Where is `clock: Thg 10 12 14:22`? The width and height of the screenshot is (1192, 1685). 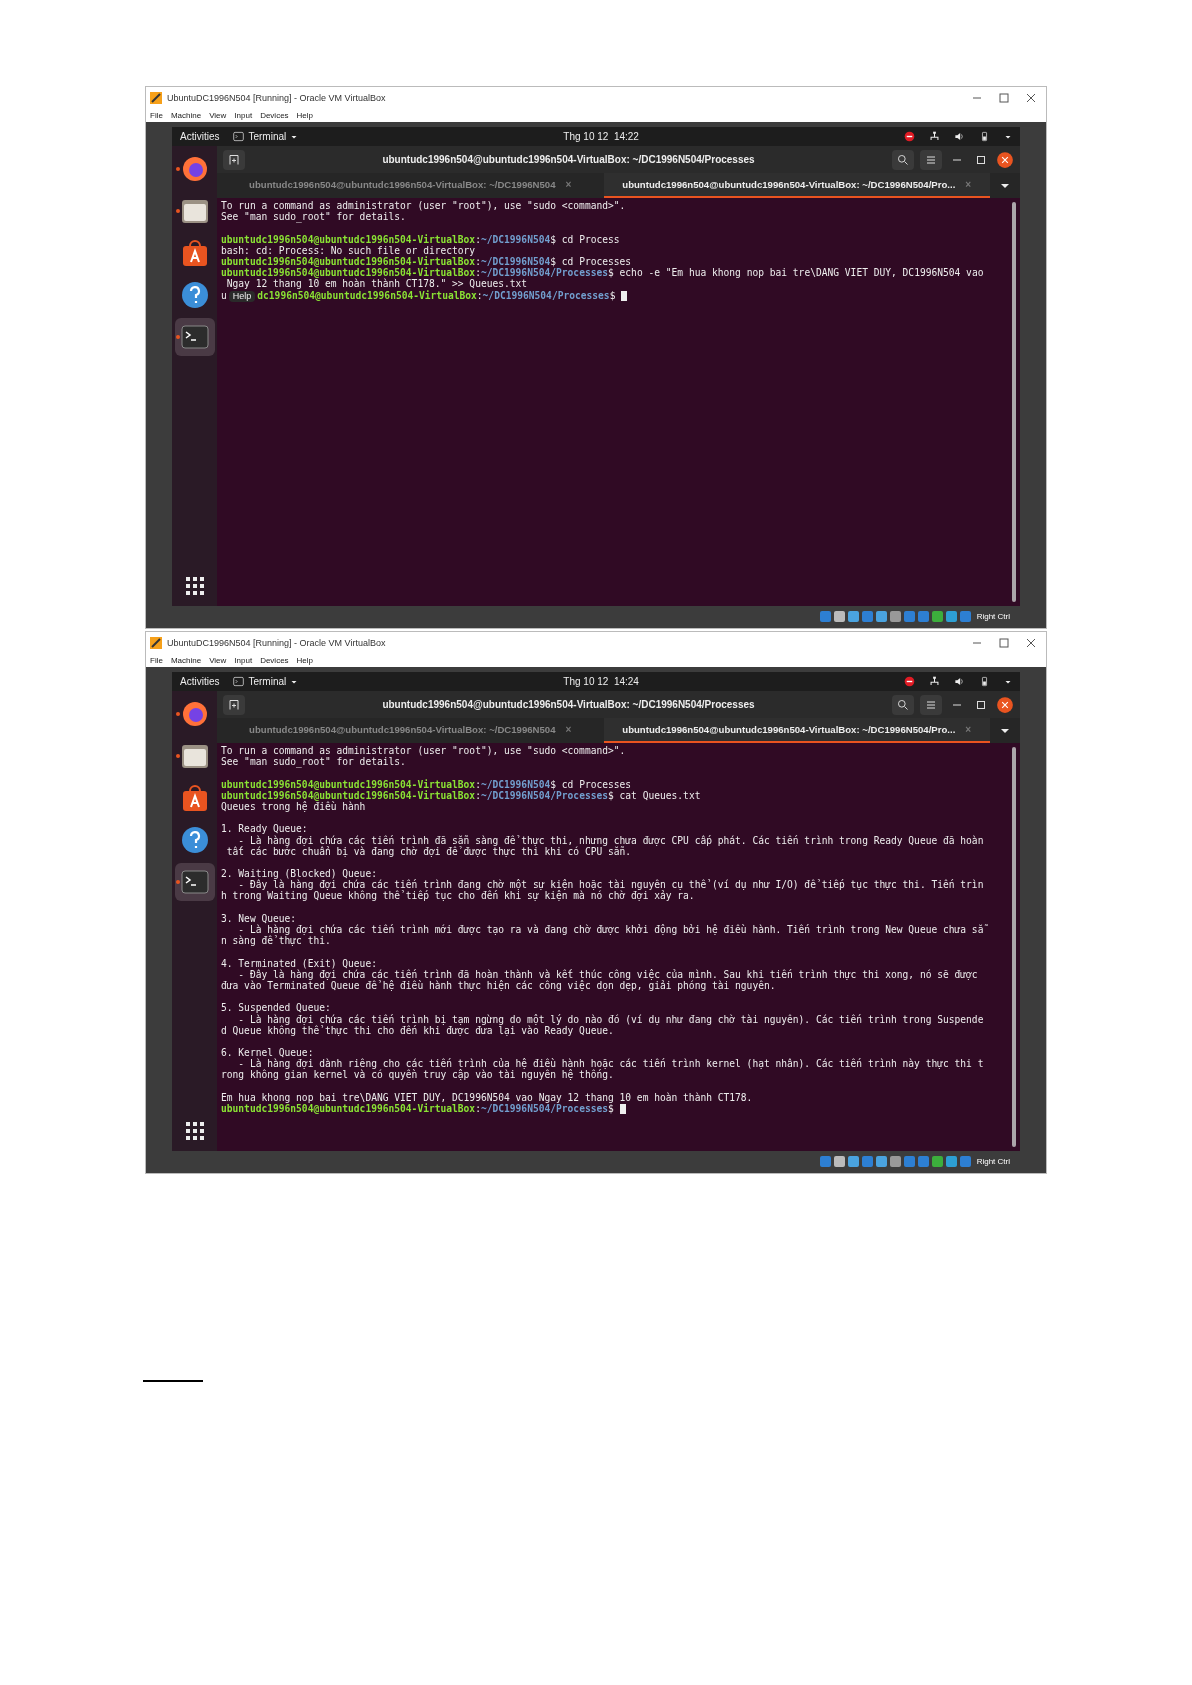 clock: Thg 10 12 14:22 is located at coordinates (601, 136).